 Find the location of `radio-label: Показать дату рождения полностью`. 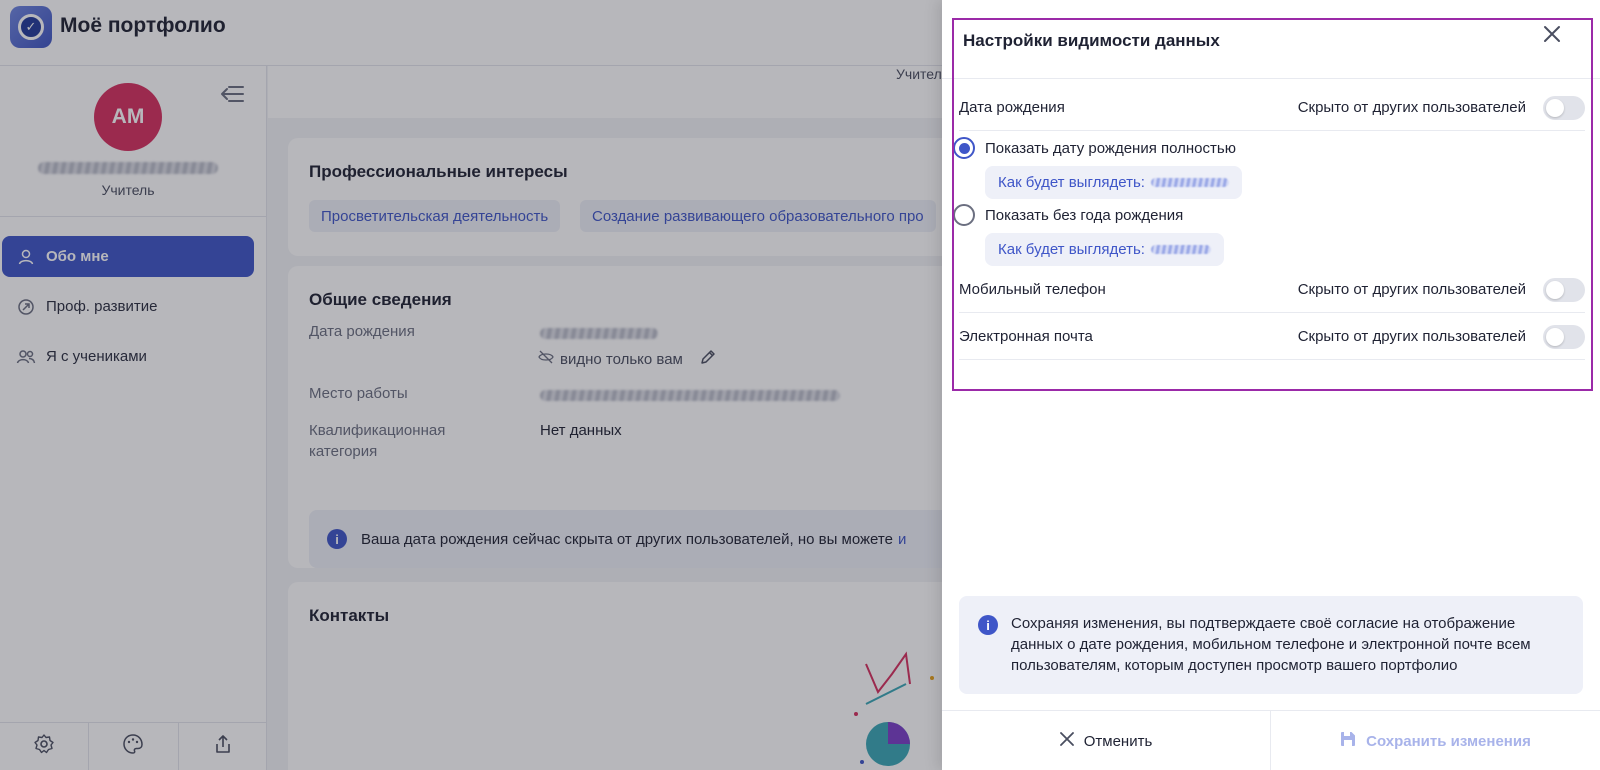

radio-label: Показать дату рождения полностью is located at coordinates (1110, 148).